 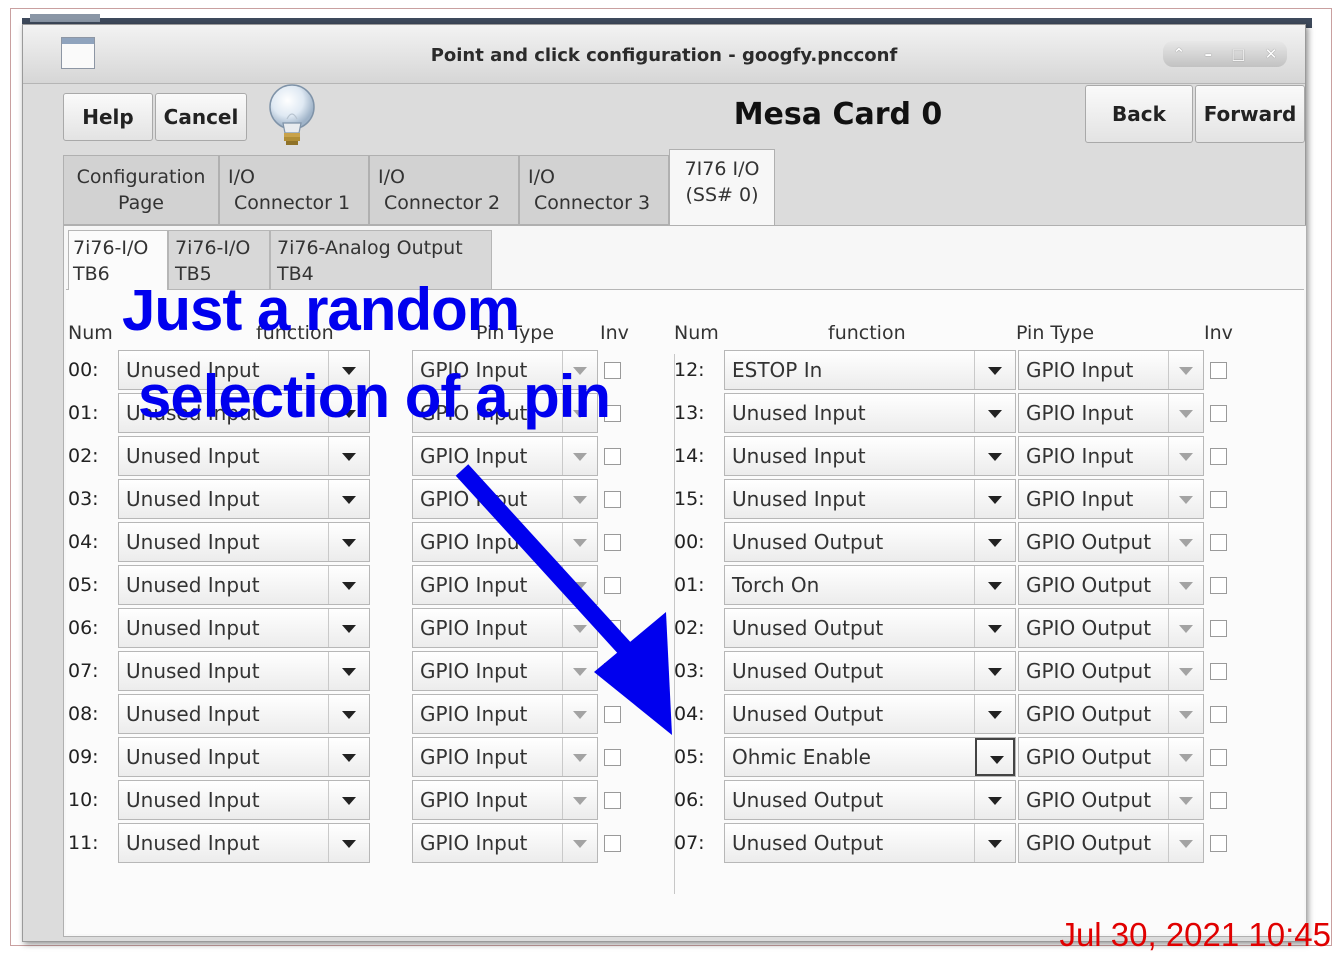 I want to click on timestamp-overlay: Jul 30, 2021 10:45, so click(x=1195, y=934).